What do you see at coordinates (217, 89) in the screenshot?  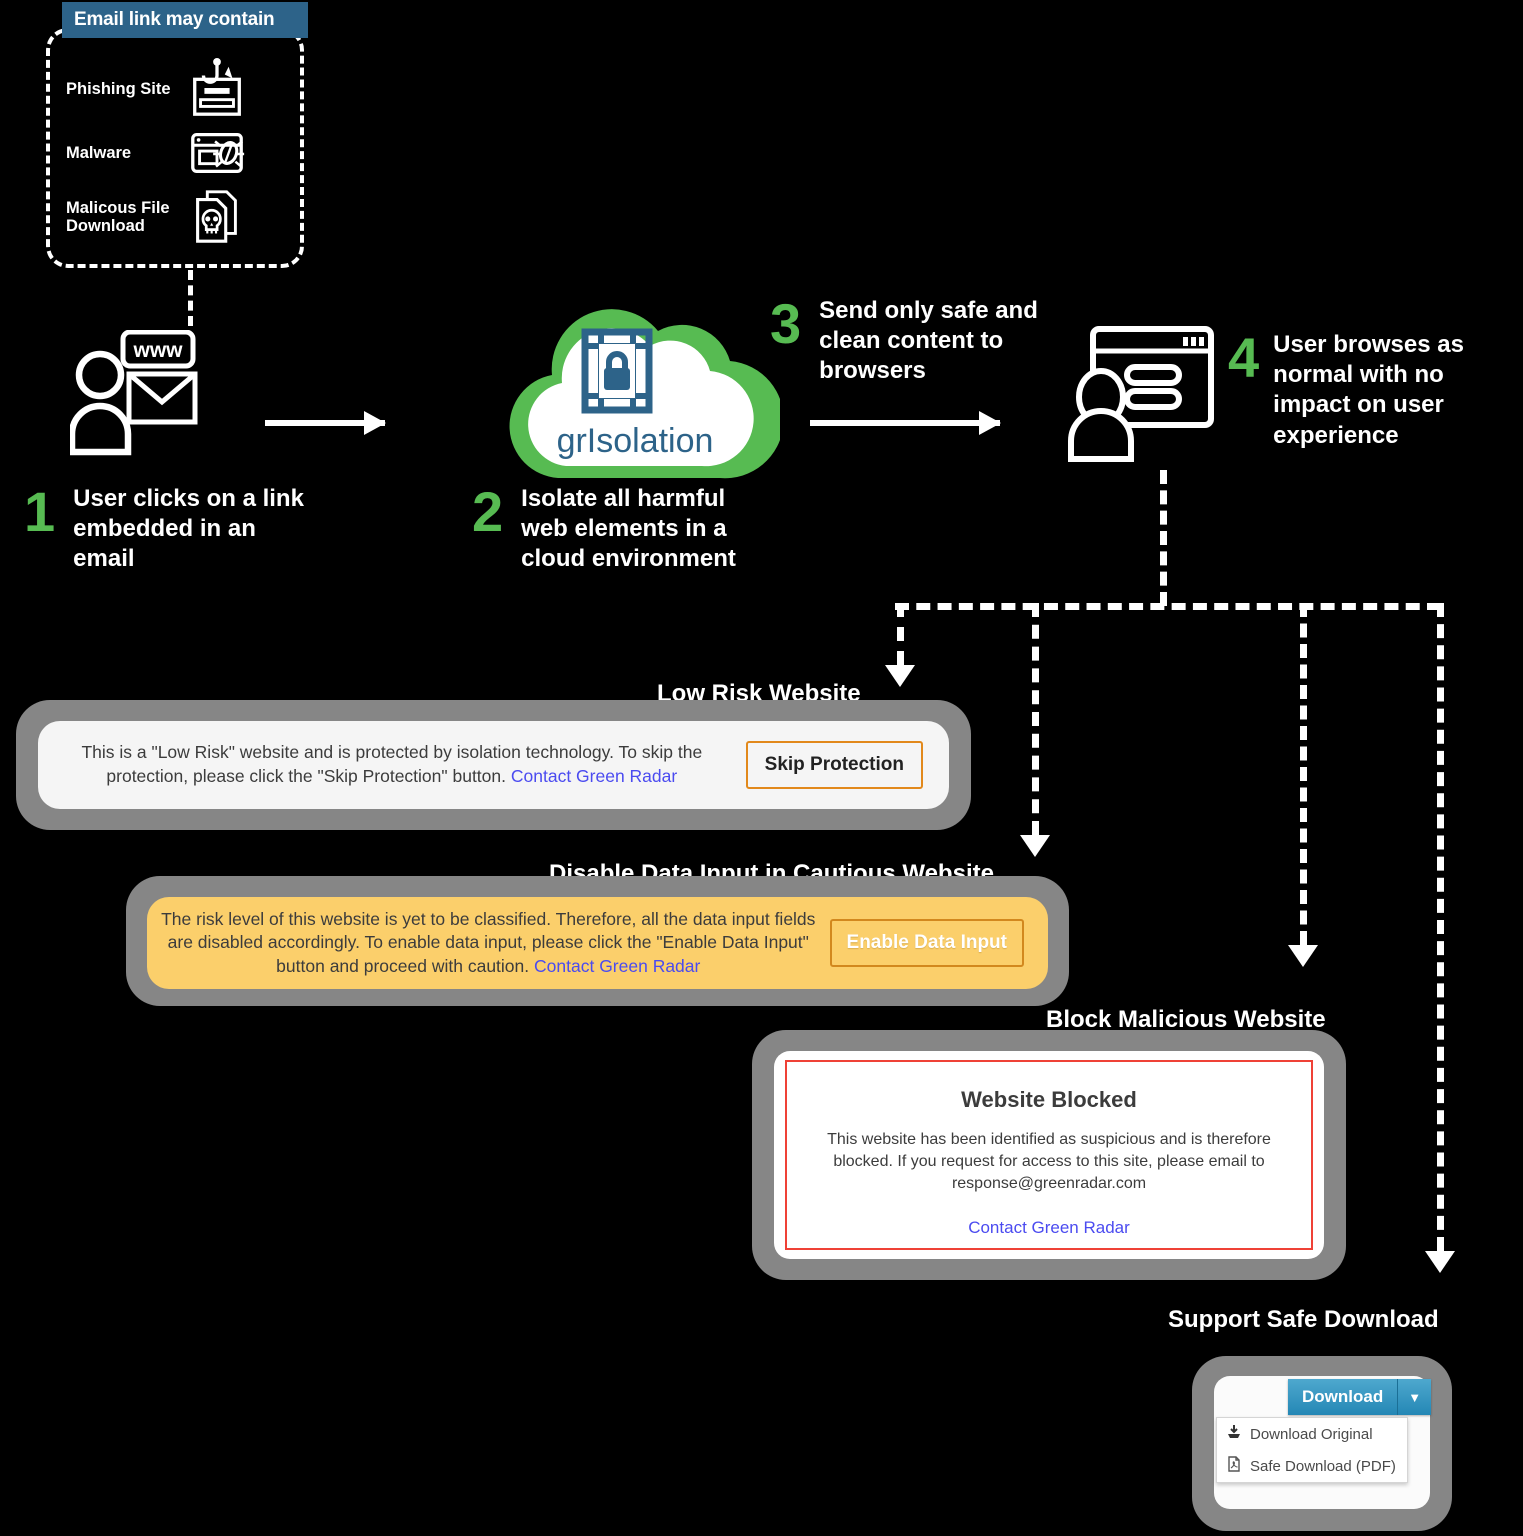 I see `phishing-login-hook-icon` at bounding box center [217, 89].